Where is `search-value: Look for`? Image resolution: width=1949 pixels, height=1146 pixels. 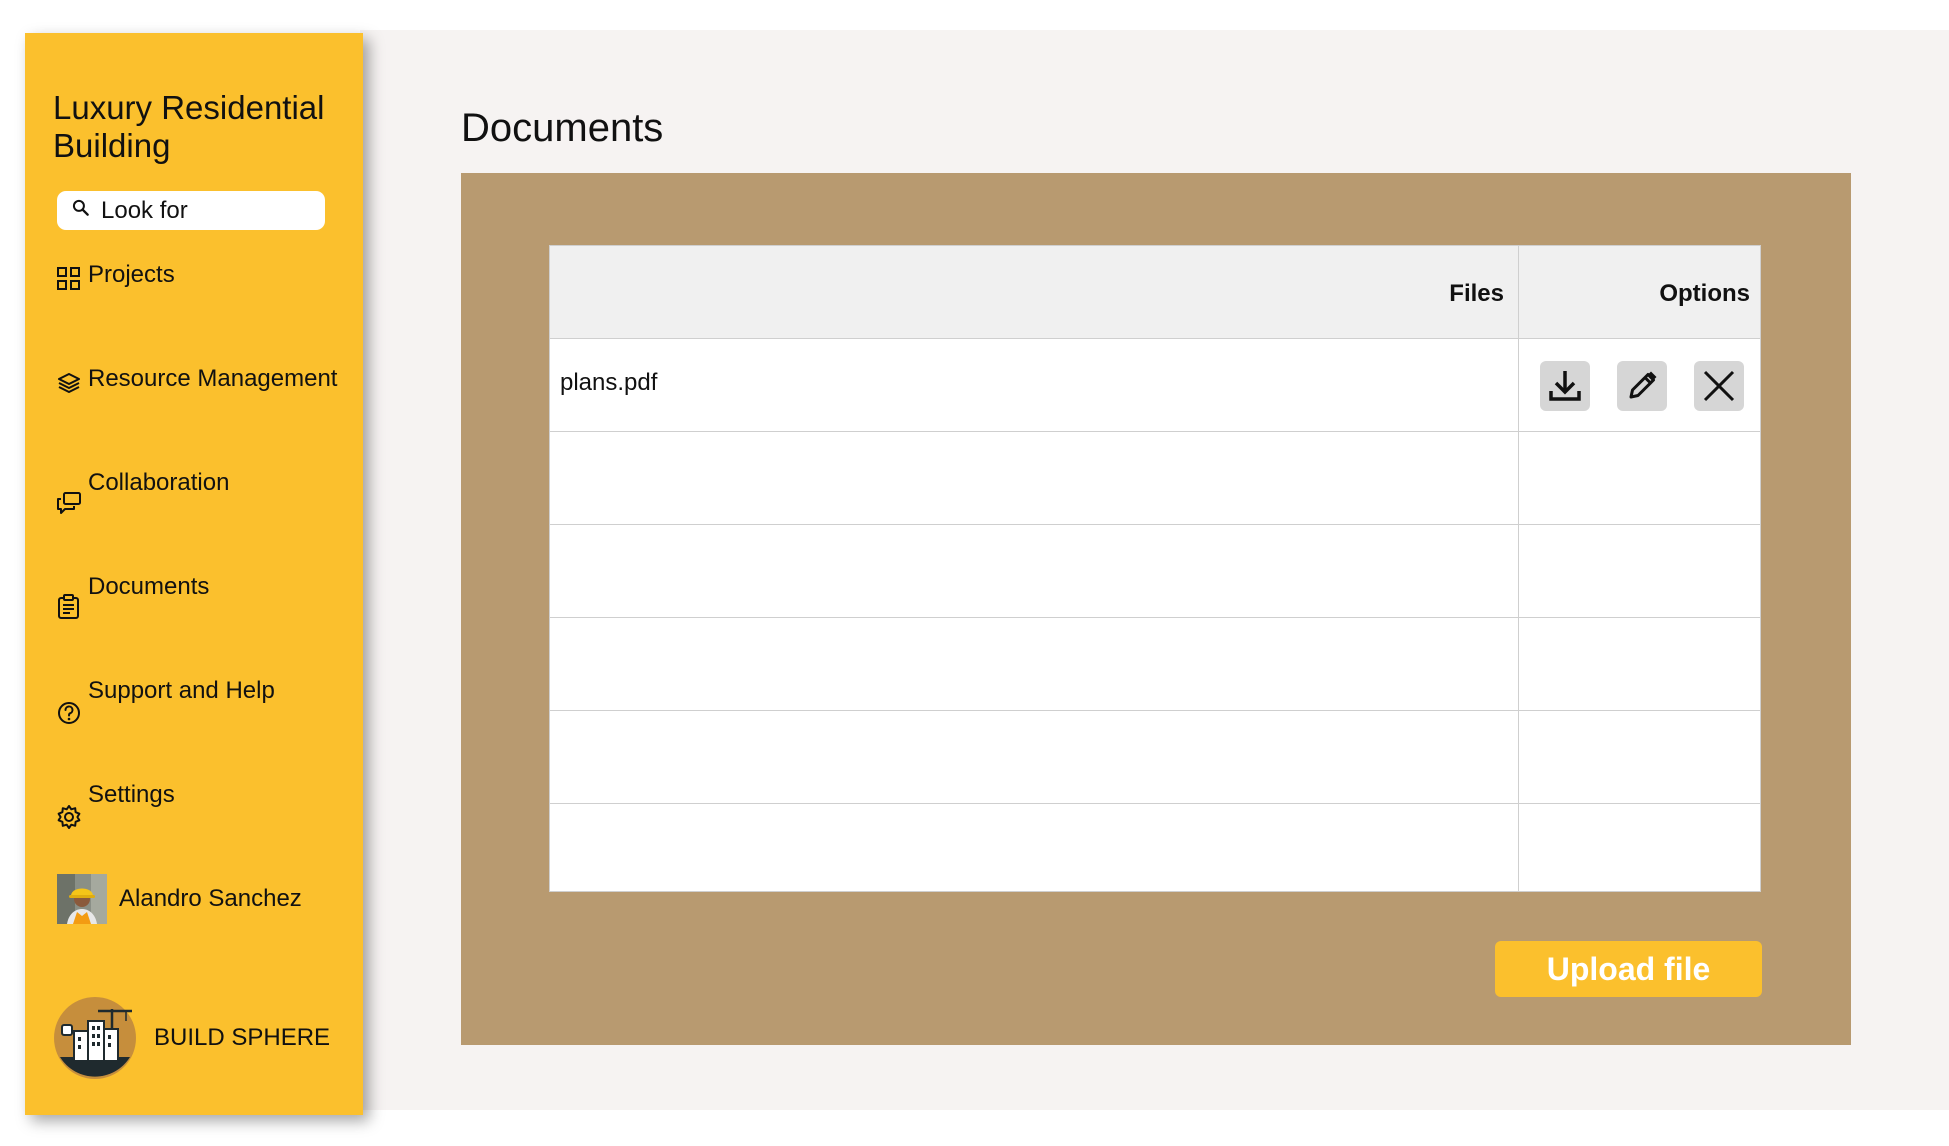
search-value: Look for is located at coordinates (144, 210).